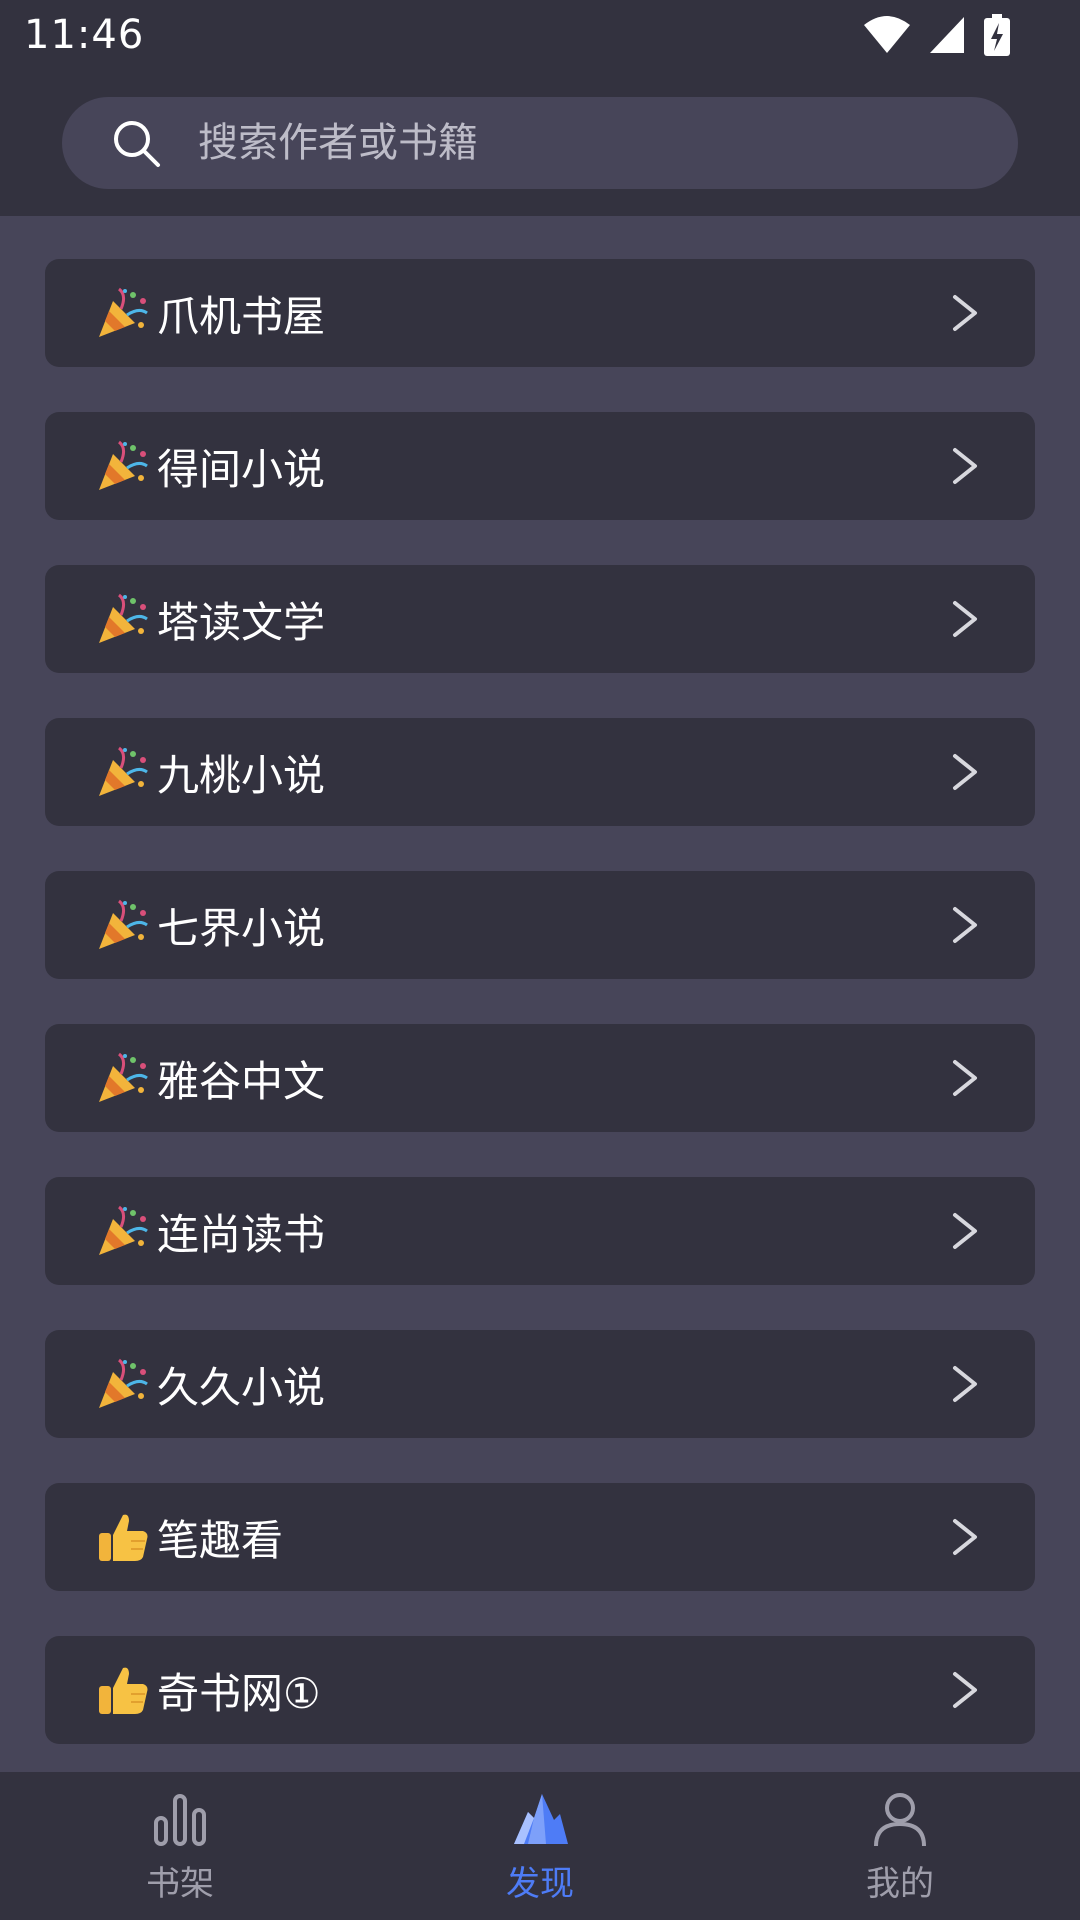  Describe the element at coordinates (997, 35) in the screenshot. I see `battery-charging-icon` at that location.